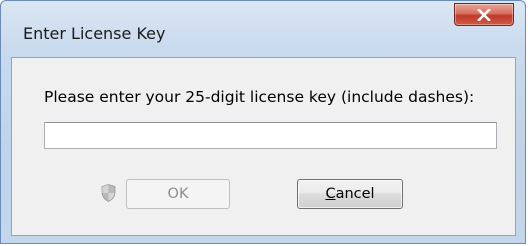 Image resolution: width=528 pixels, height=246 pixels. What do you see at coordinates (270, 135) in the screenshot?
I see `license-key-input` at bounding box center [270, 135].